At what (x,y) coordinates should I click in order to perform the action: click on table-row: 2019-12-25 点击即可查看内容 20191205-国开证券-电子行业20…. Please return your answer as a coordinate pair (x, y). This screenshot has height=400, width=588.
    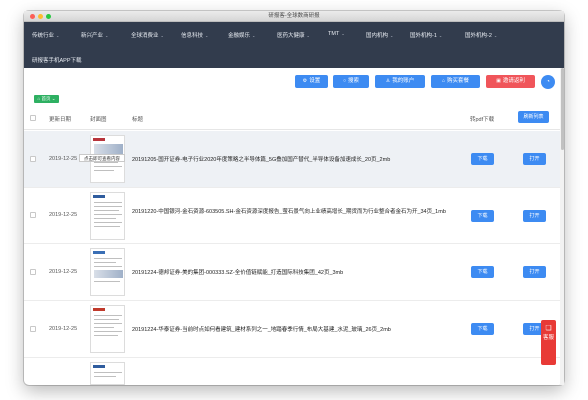
    Looking at the image, I should click on (294, 159).